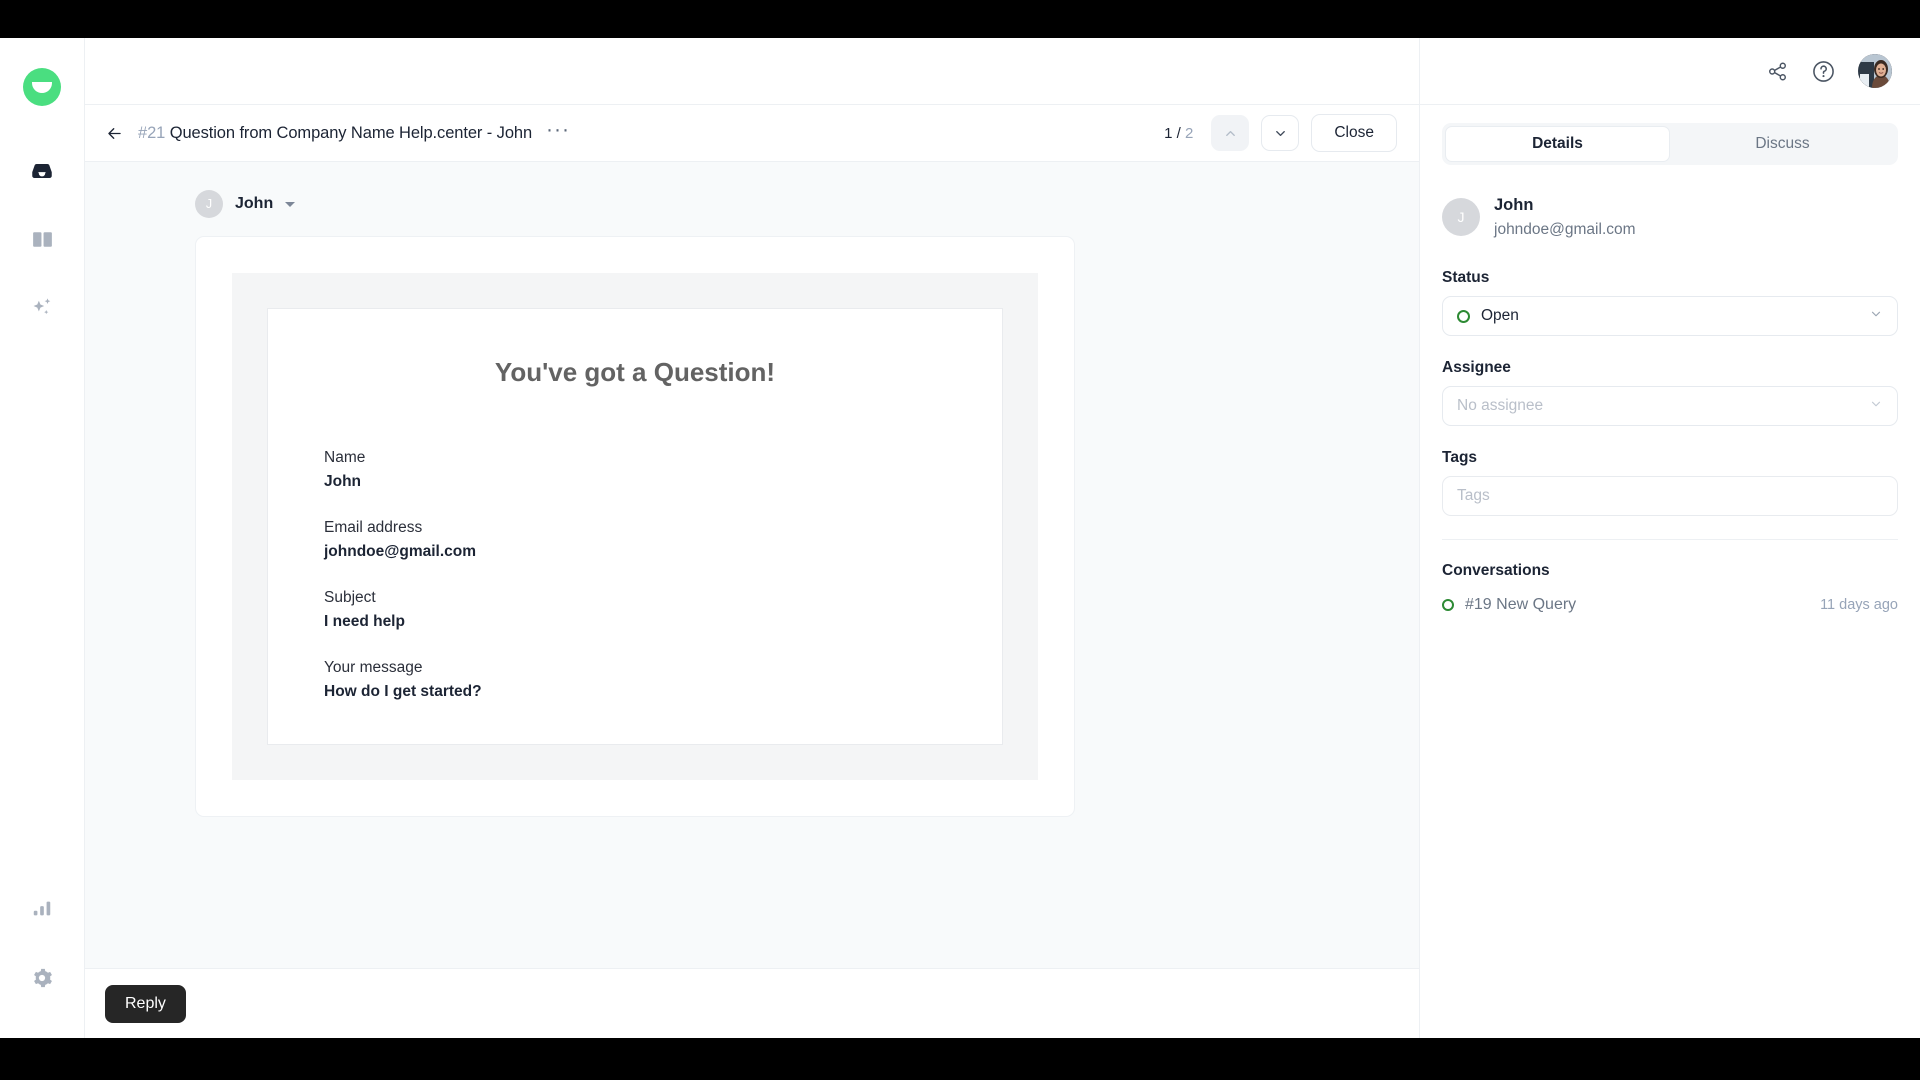 The width and height of the screenshot is (1920, 1080). I want to click on prev-conversation-button, so click(1230, 133).